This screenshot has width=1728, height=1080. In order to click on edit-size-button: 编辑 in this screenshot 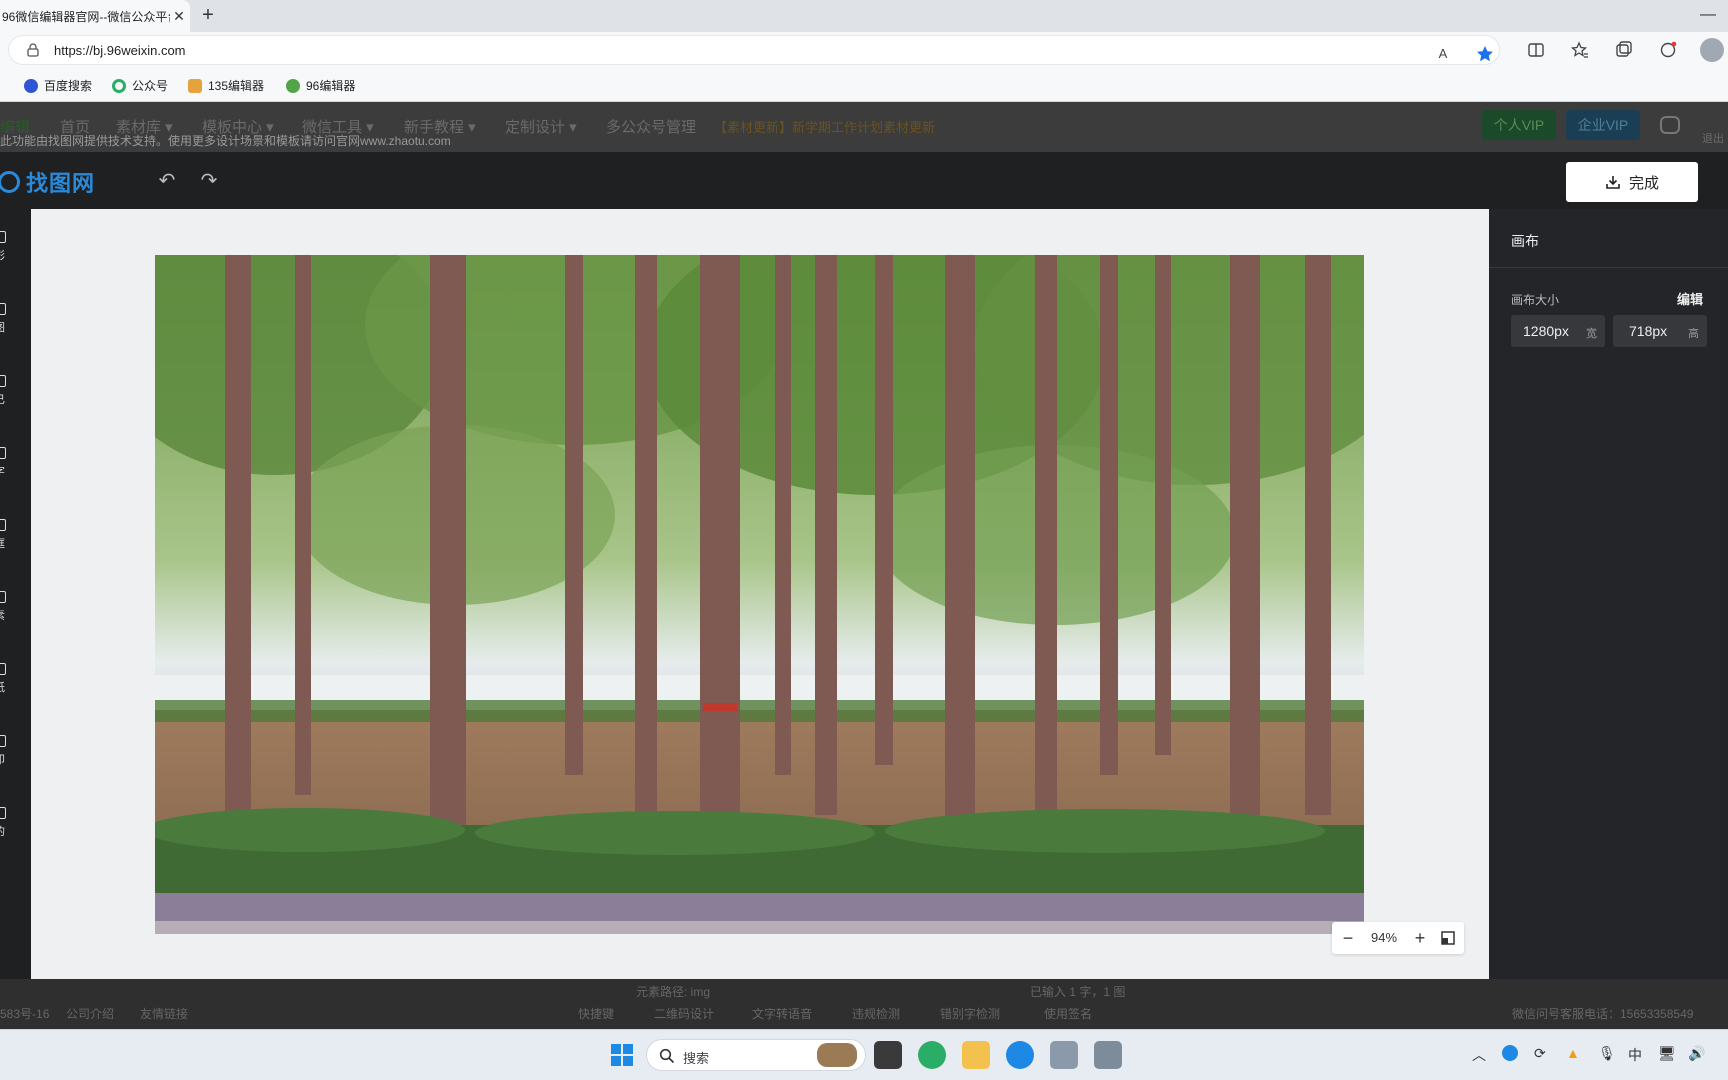, I will do `click(1690, 298)`.